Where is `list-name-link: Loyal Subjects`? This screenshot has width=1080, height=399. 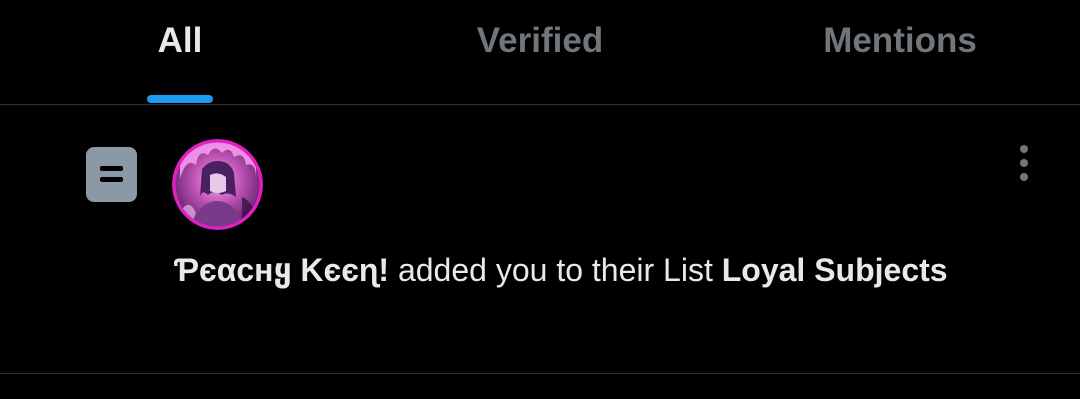
list-name-link: Loyal Subjects is located at coordinates (835, 270).